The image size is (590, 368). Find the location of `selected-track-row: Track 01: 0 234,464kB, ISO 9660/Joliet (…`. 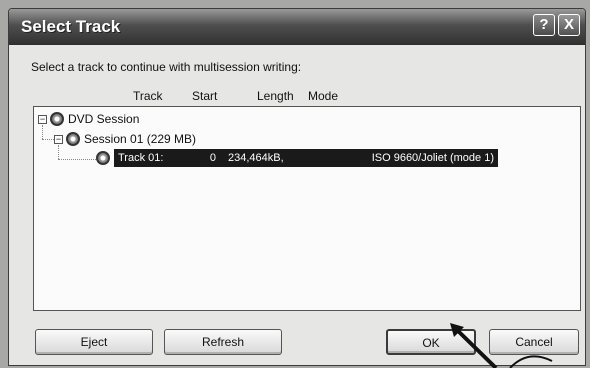

selected-track-row: Track 01: 0 234,464kB, ISO 9660/Joliet (… is located at coordinates (306, 158).